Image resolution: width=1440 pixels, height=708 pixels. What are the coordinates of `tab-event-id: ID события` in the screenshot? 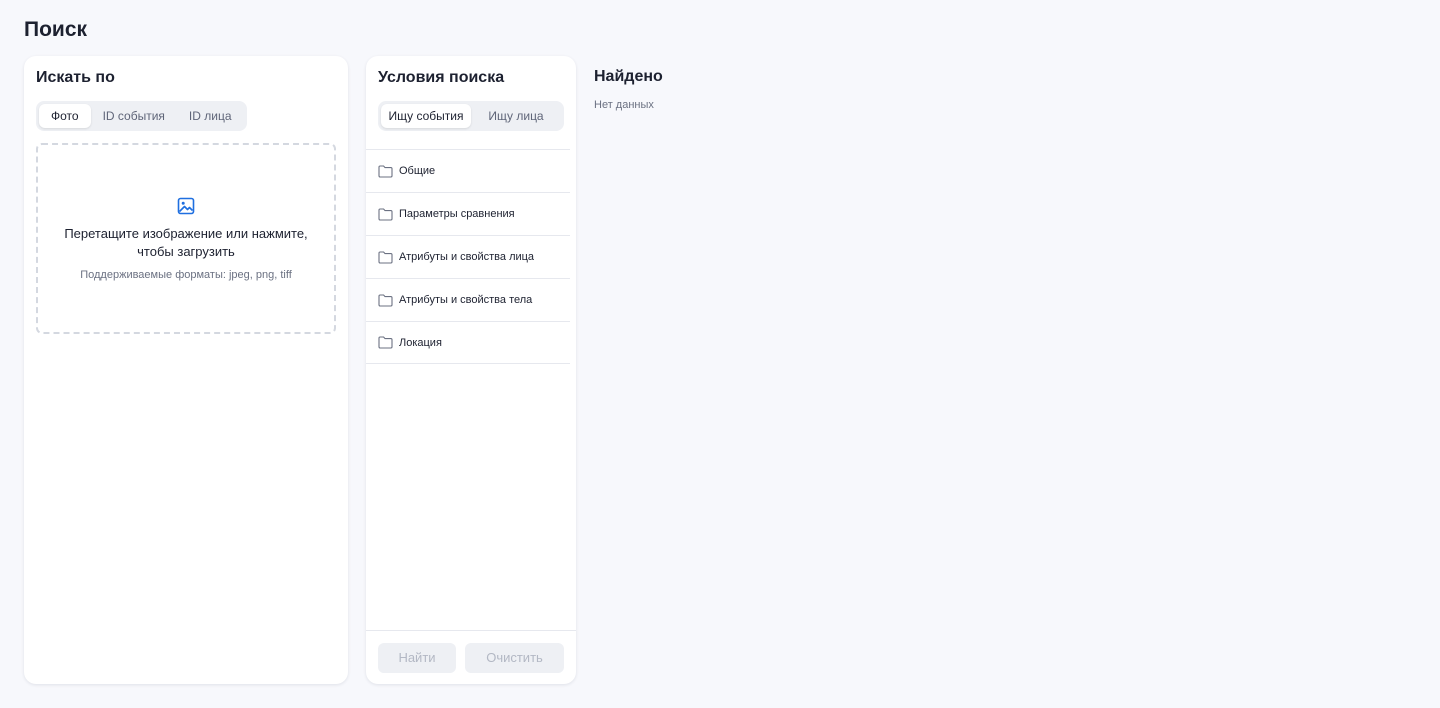 It's located at (134, 116).